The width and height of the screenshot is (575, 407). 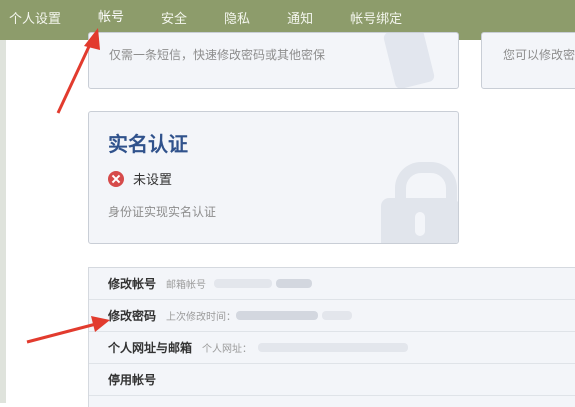 I want to click on arrow-to-account-tab, so click(x=78, y=71).